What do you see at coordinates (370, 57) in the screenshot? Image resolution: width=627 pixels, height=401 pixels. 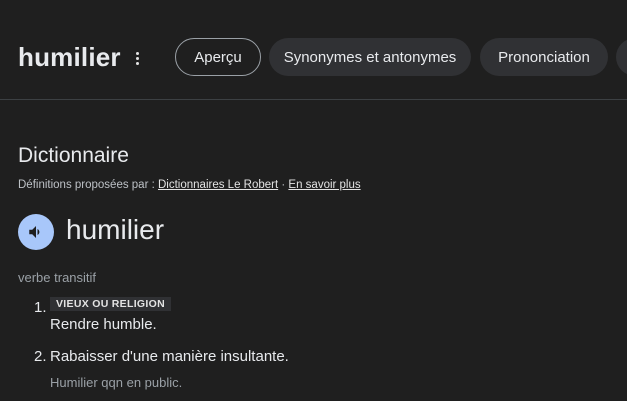 I see `tab-synonymes: Synonymes et antonymes` at bounding box center [370, 57].